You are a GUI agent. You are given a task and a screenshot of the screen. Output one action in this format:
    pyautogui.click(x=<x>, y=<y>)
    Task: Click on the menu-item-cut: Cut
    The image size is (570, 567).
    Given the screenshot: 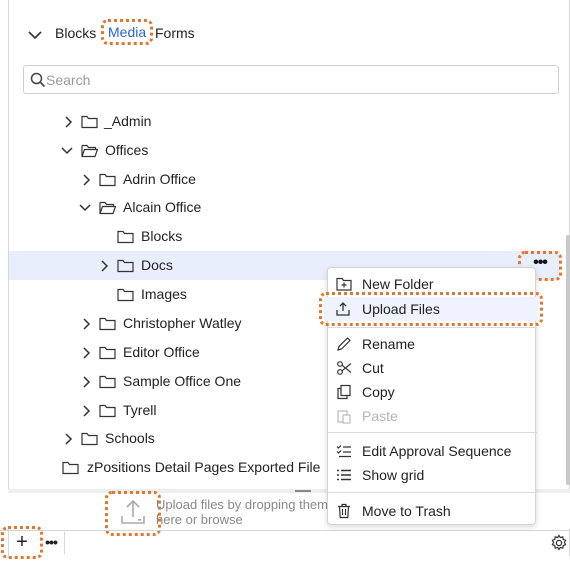 What is the action you would take?
    pyautogui.click(x=432, y=368)
    